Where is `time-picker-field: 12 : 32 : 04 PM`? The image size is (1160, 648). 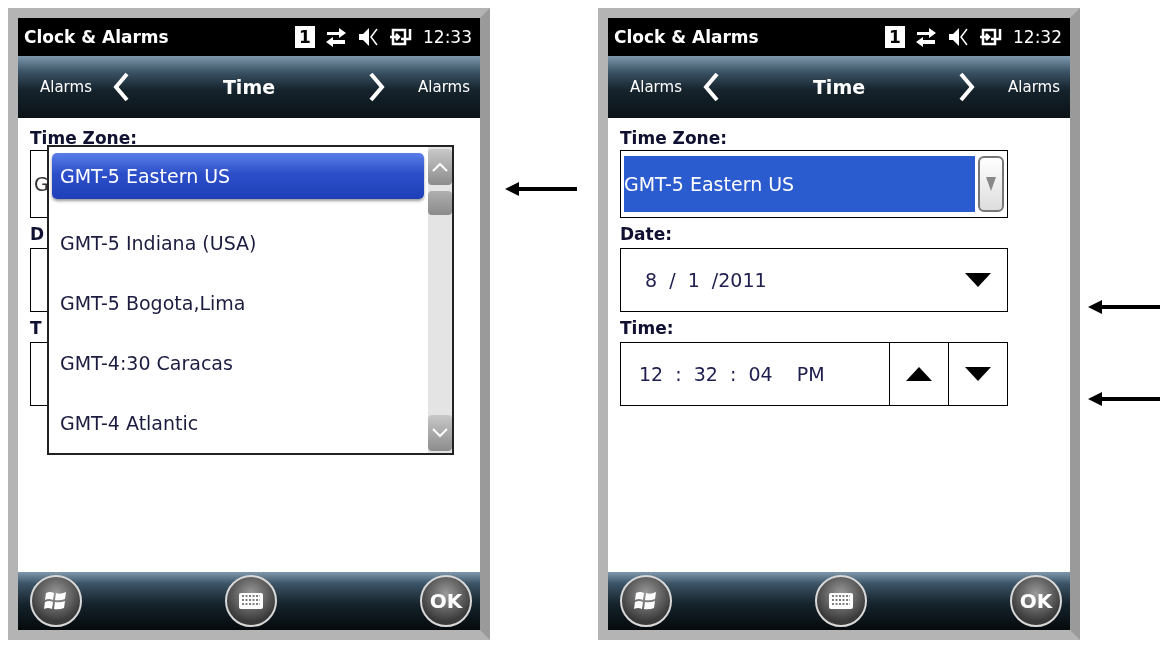 time-picker-field: 12 : 32 : 04 PM is located at coordinates (814, 374).